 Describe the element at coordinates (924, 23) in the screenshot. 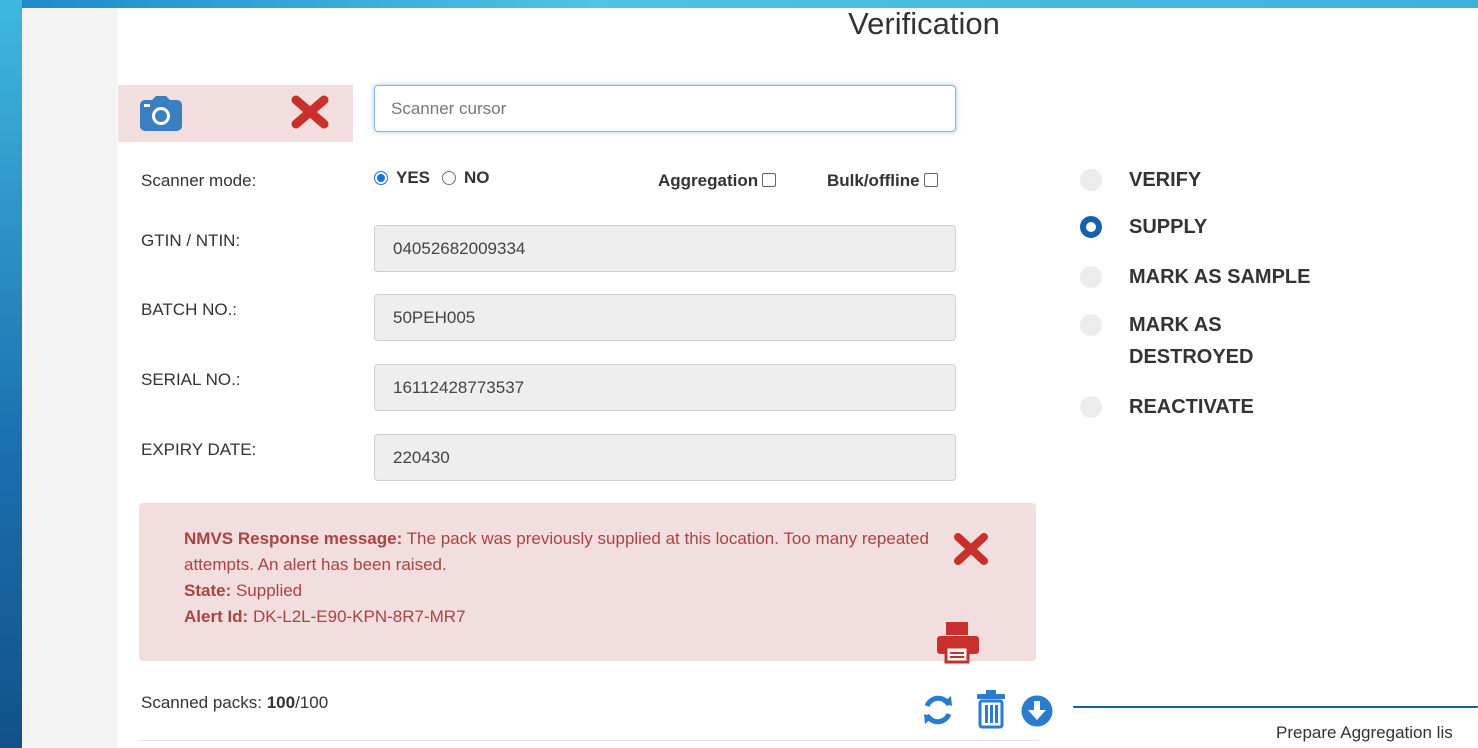

I see `page-title: Verification` at that location.